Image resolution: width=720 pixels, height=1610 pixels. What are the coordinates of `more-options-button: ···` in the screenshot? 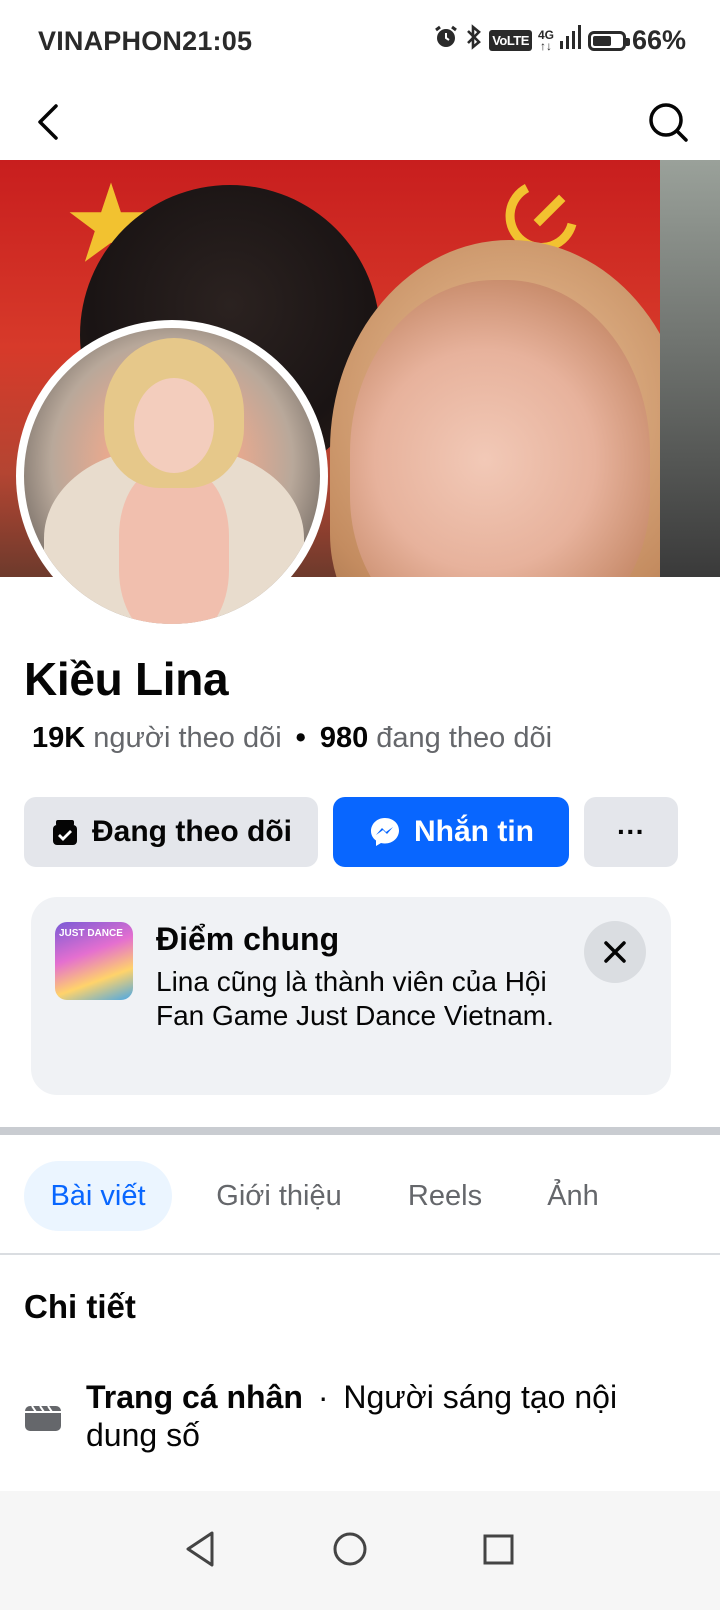 It's located at (631, 832).